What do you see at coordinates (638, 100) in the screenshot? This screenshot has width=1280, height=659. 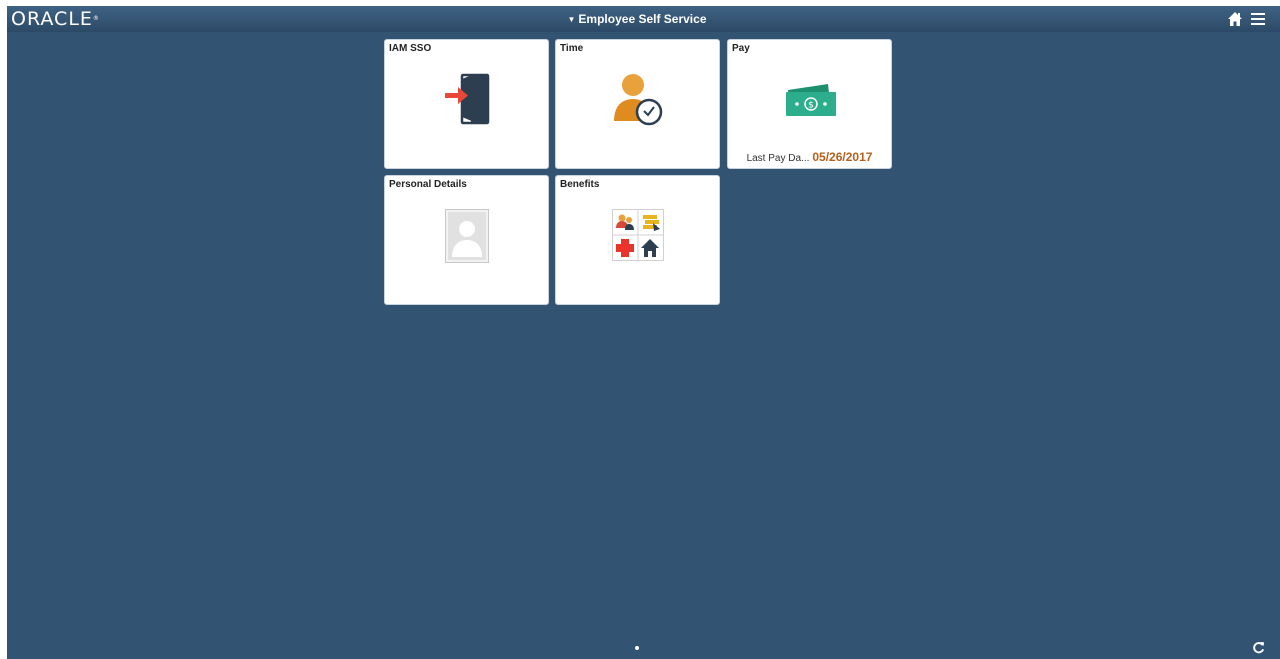 I see `person-clock-icon` at bounding box center [638, 100].